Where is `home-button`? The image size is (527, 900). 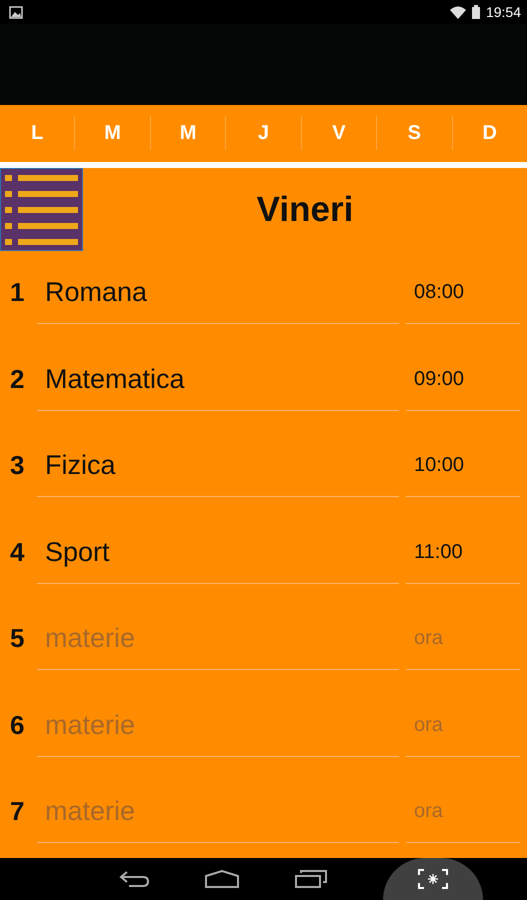 home-button is located at coordinates (221, 879).